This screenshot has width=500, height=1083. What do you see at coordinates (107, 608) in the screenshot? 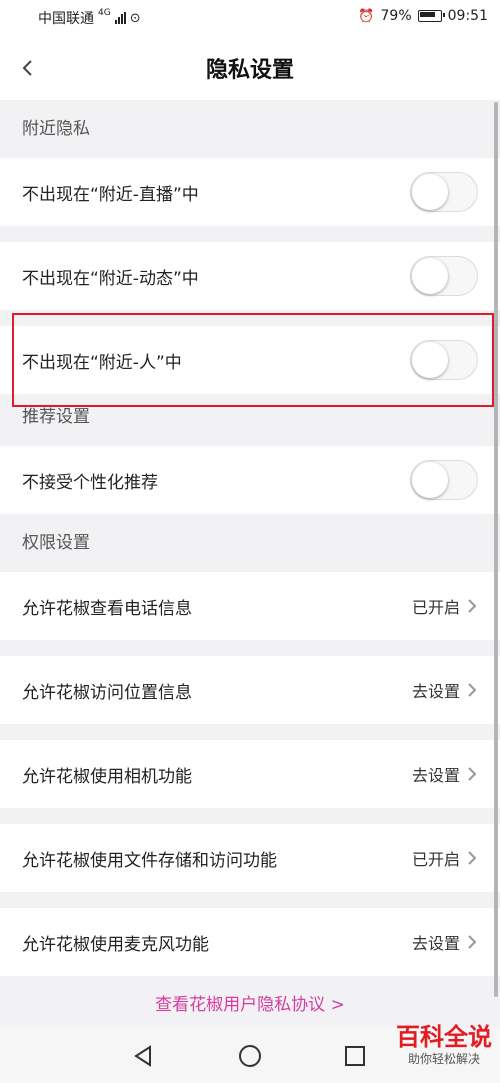
I see `setting-label: 允许花椒查看电话信息` at bounding box center [107, 608].